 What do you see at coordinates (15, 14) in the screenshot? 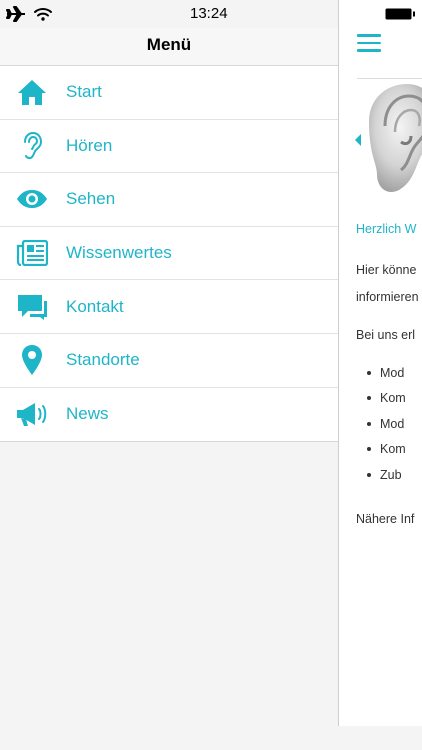
I see `airplane-icon` at bounding box center [15, 14].